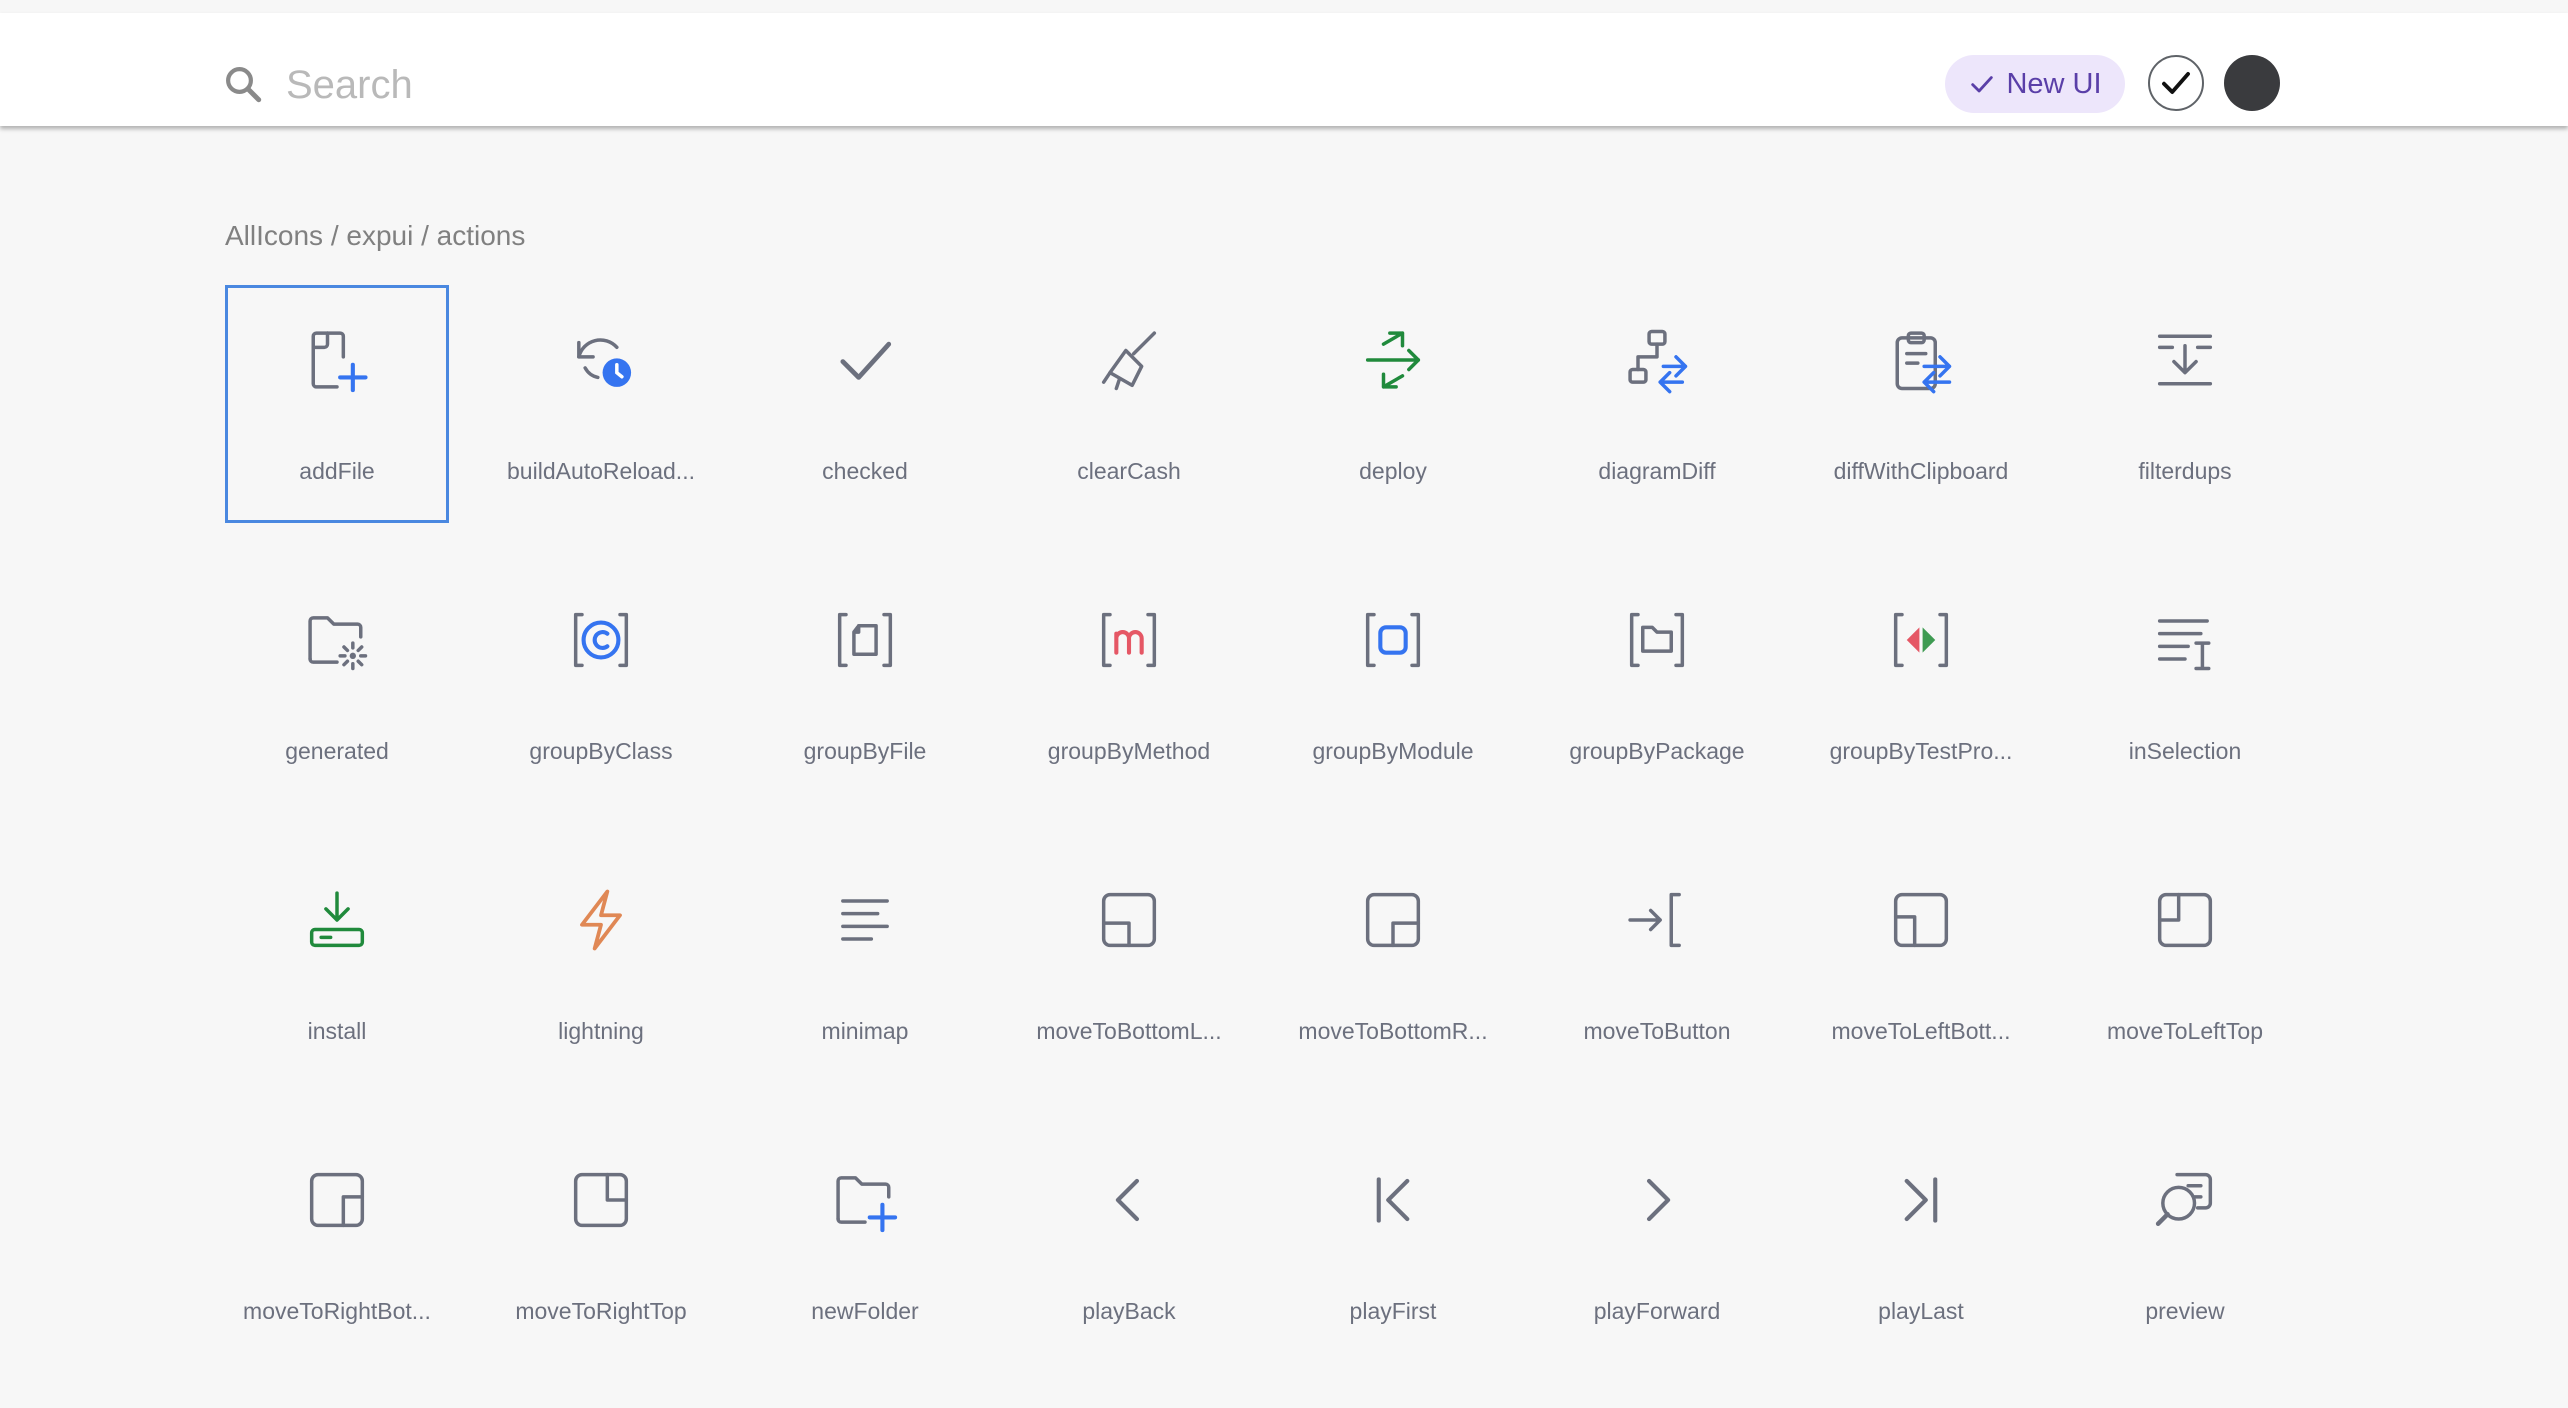 This screenshot has width=2568, height=1408. Describe the element at coordinates (1657, 684) in the screenshot. I see `icon-tile-group-by-package: groupByPackage` at that location.